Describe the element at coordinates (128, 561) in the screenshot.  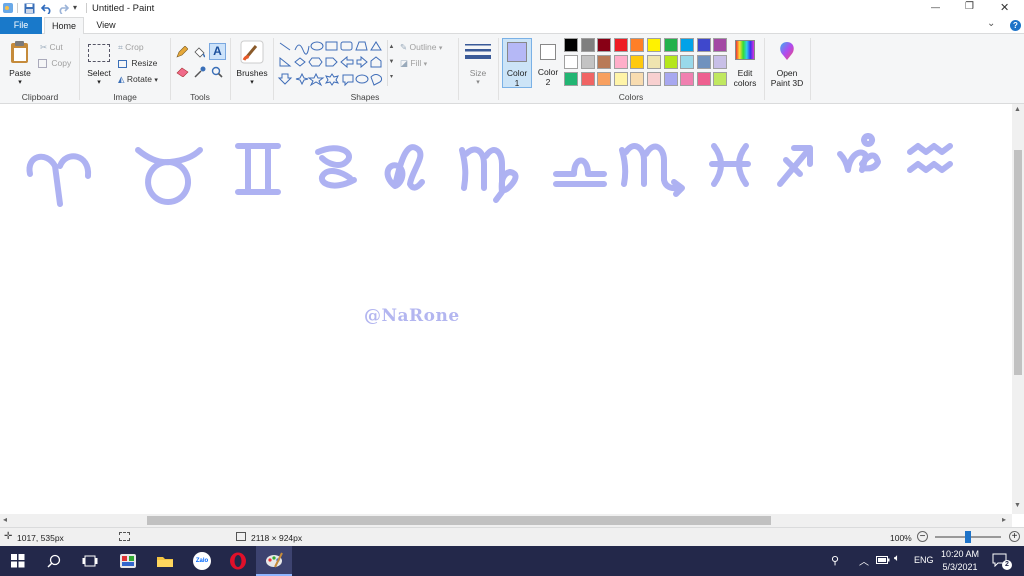
I see `taskbar-app-snip` at that location.